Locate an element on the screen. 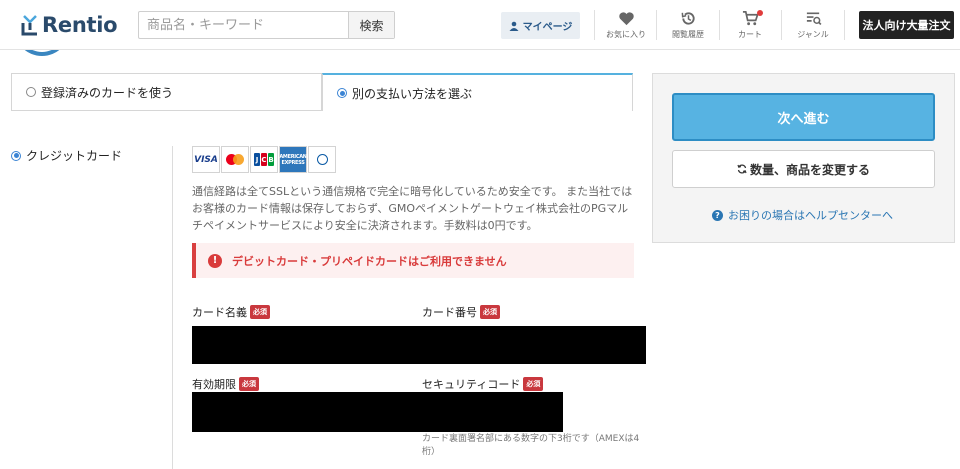  card-name-and-number-fields-redacted is located at coordinates (419, 345).